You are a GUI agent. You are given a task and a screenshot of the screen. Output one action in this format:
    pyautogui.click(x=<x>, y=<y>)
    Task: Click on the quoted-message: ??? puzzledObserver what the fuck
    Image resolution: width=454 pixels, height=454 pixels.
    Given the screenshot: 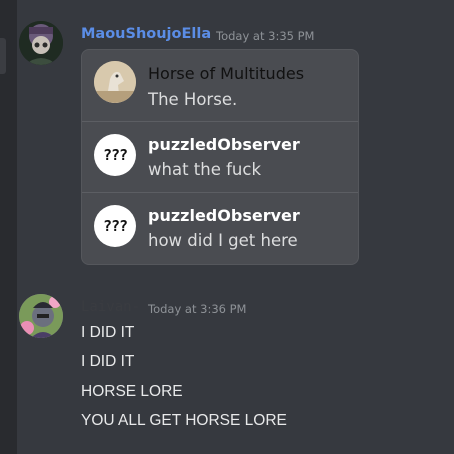 What is the action you would take?
    pyautogui.click(x=220, y=157)
    